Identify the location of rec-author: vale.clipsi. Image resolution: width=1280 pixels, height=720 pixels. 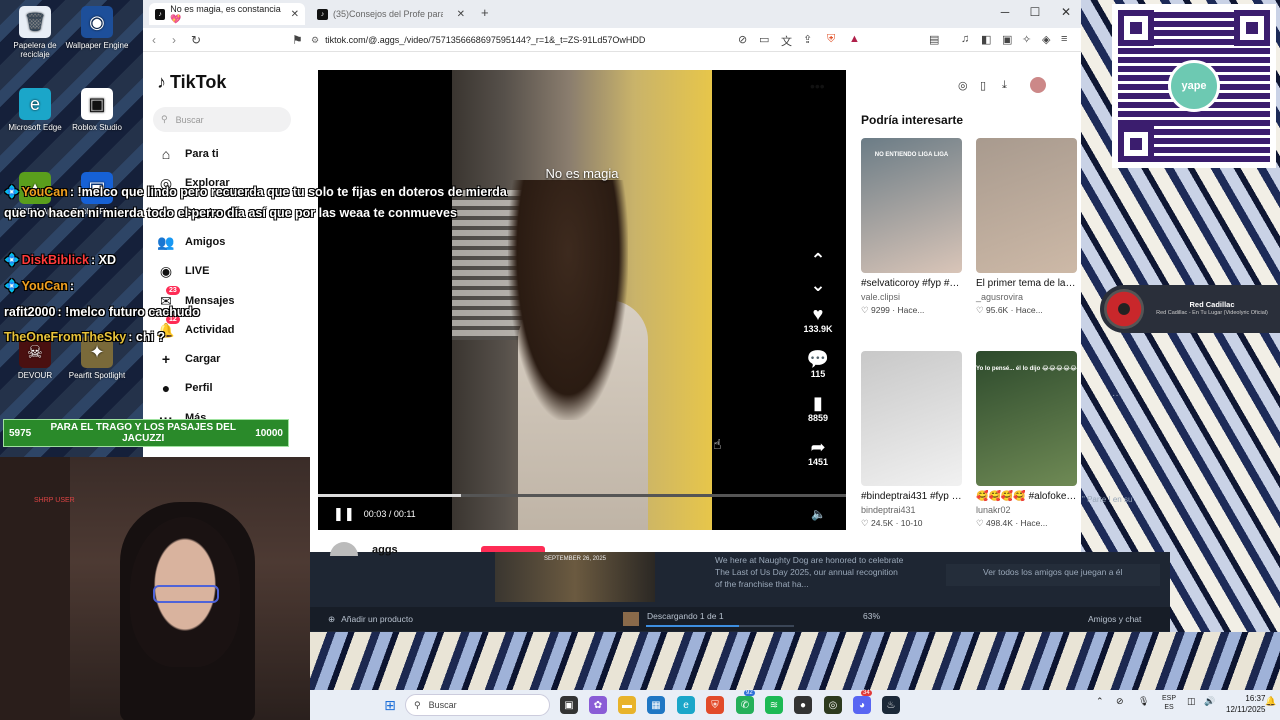
(911, 297).